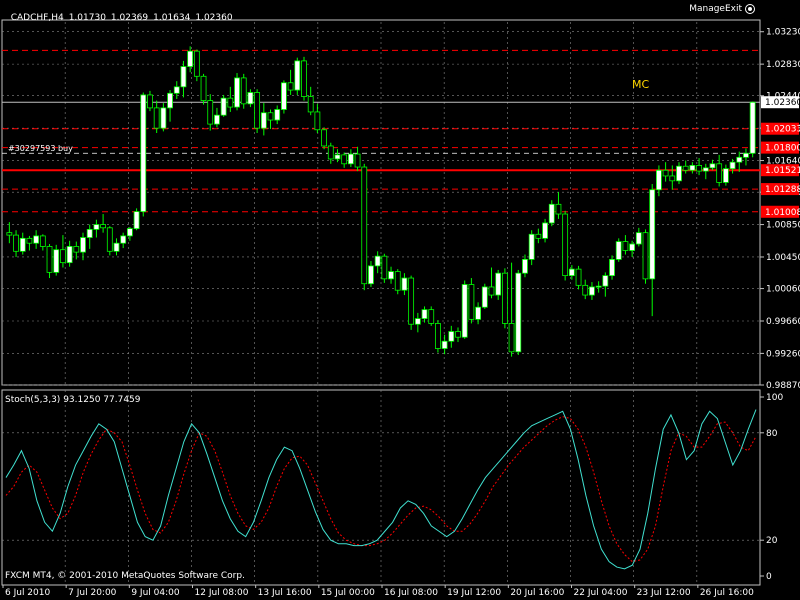  Describe the element at coordinates (172, 18) in the screenshot. I see `low-value: 1.01634` at that location.